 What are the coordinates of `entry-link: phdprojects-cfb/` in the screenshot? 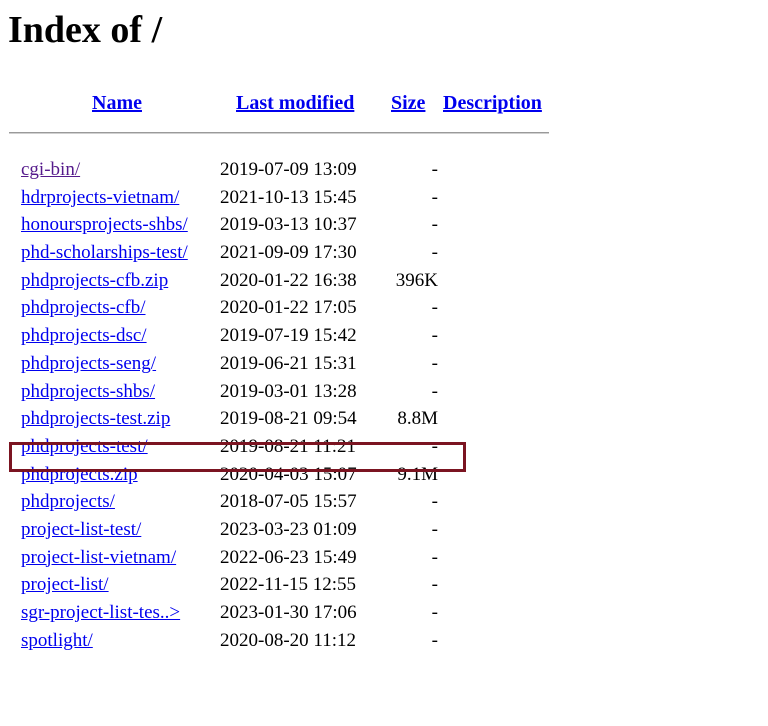 It's located at (83, 308).